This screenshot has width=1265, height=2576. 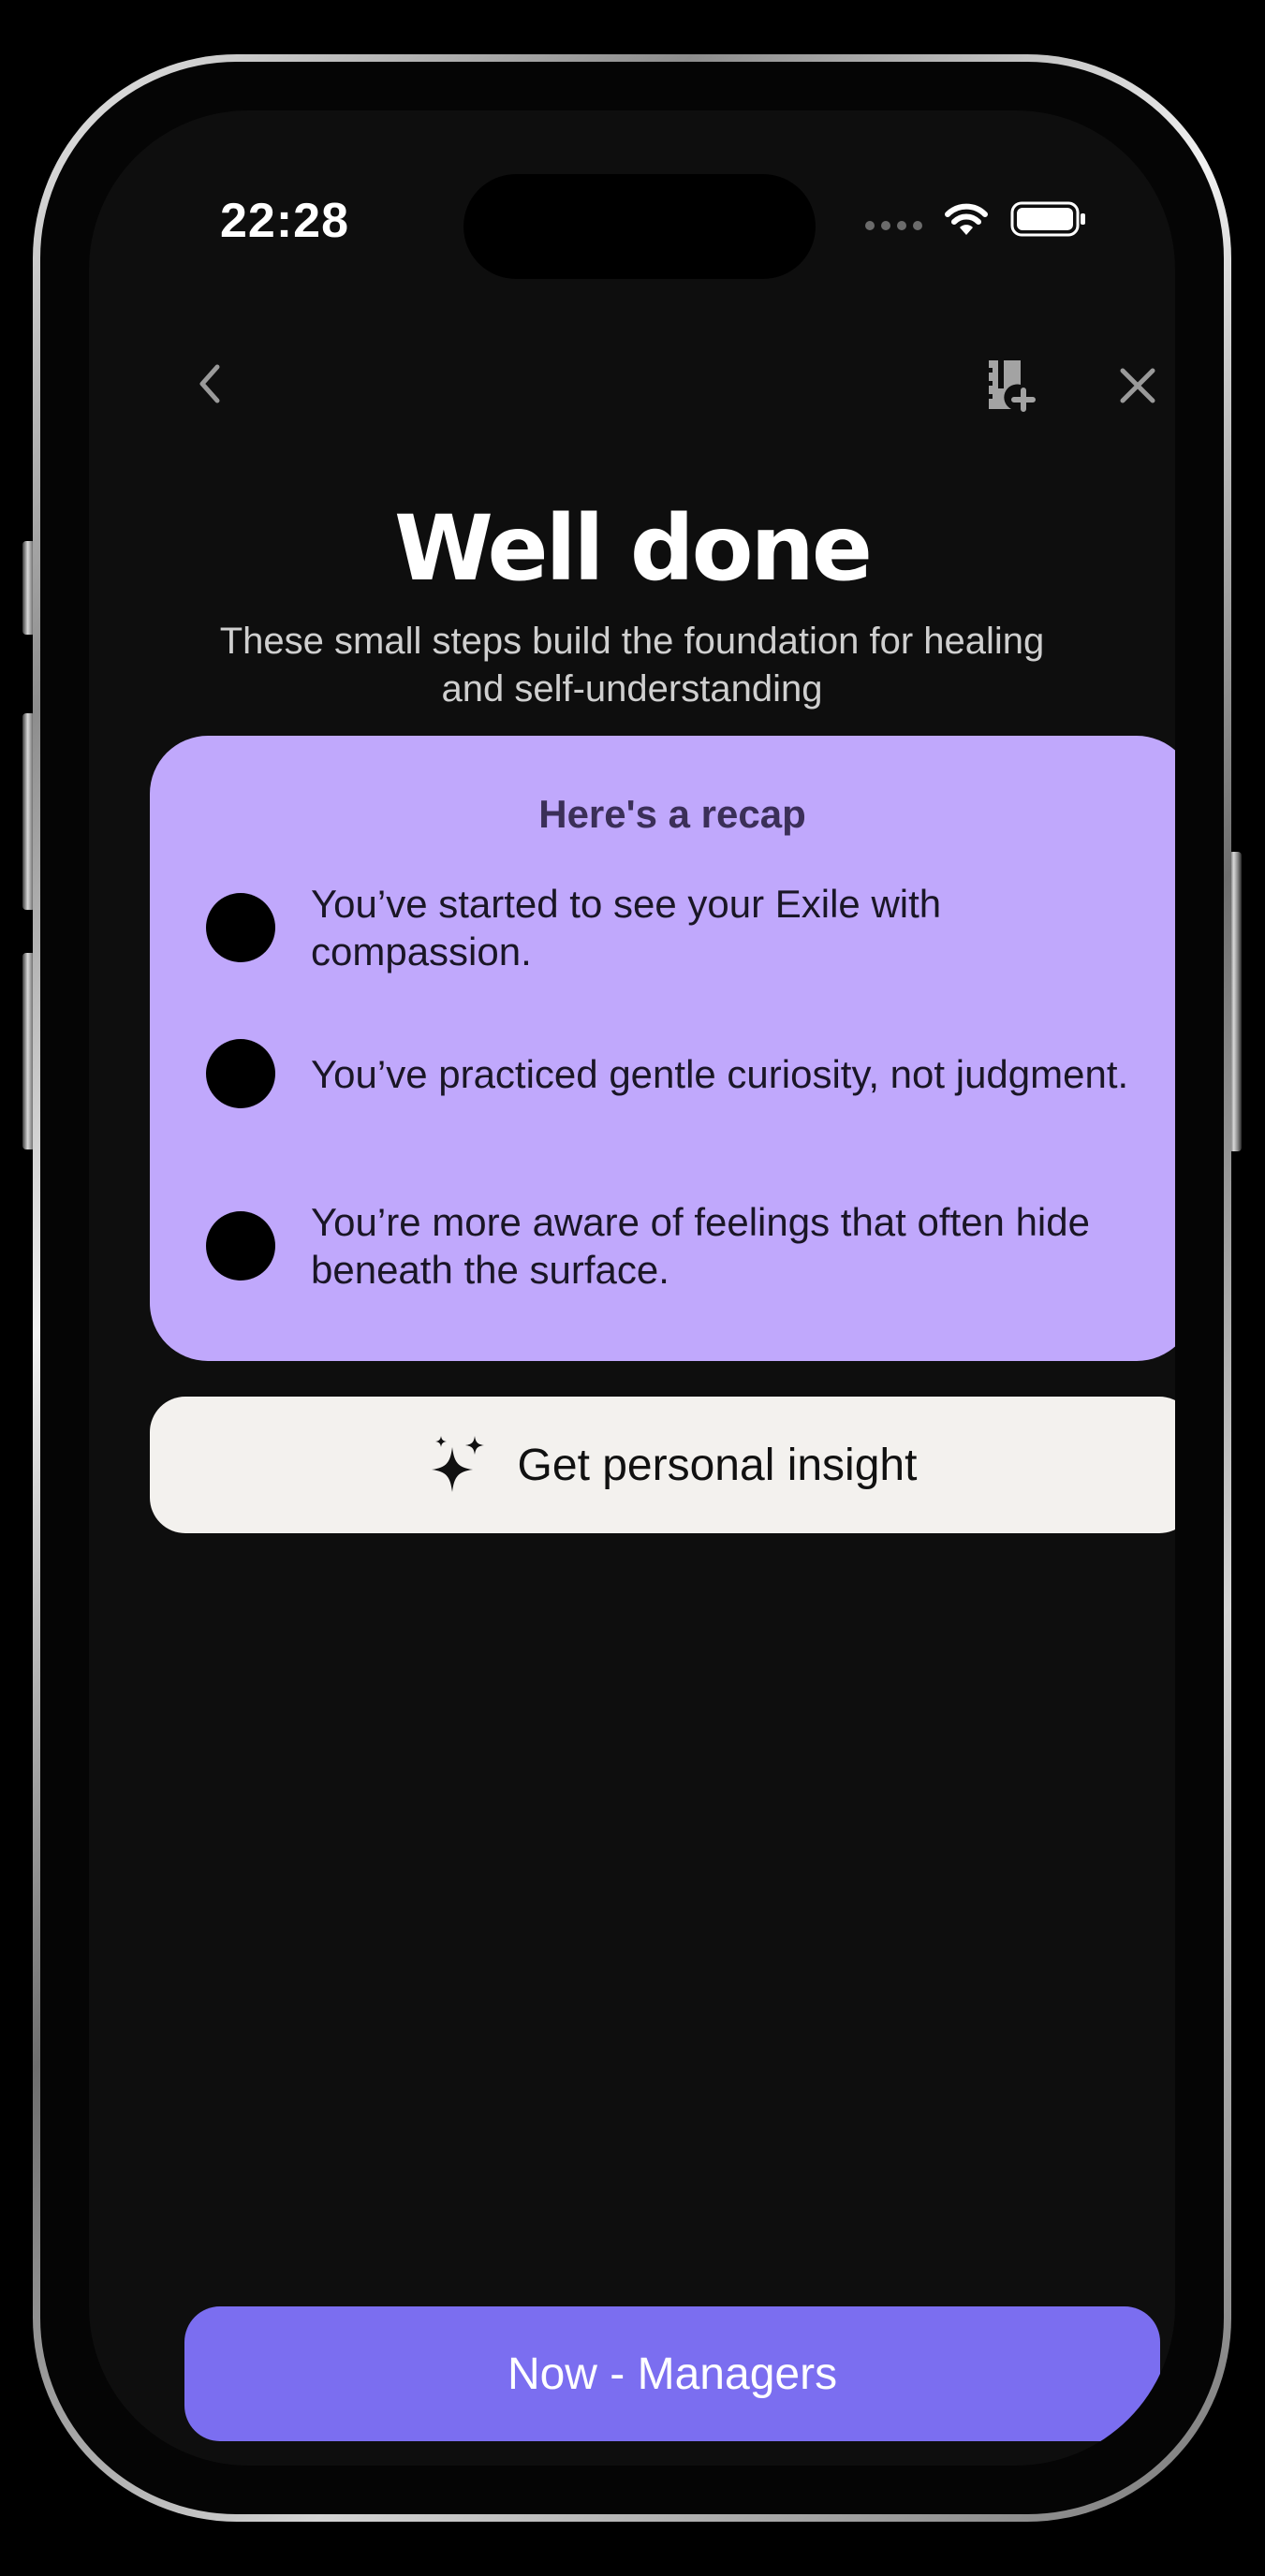 What do you see at coordinates (639, 226) in the screenshot?
I see `dynamic-island` at bounding box center [639, 226].